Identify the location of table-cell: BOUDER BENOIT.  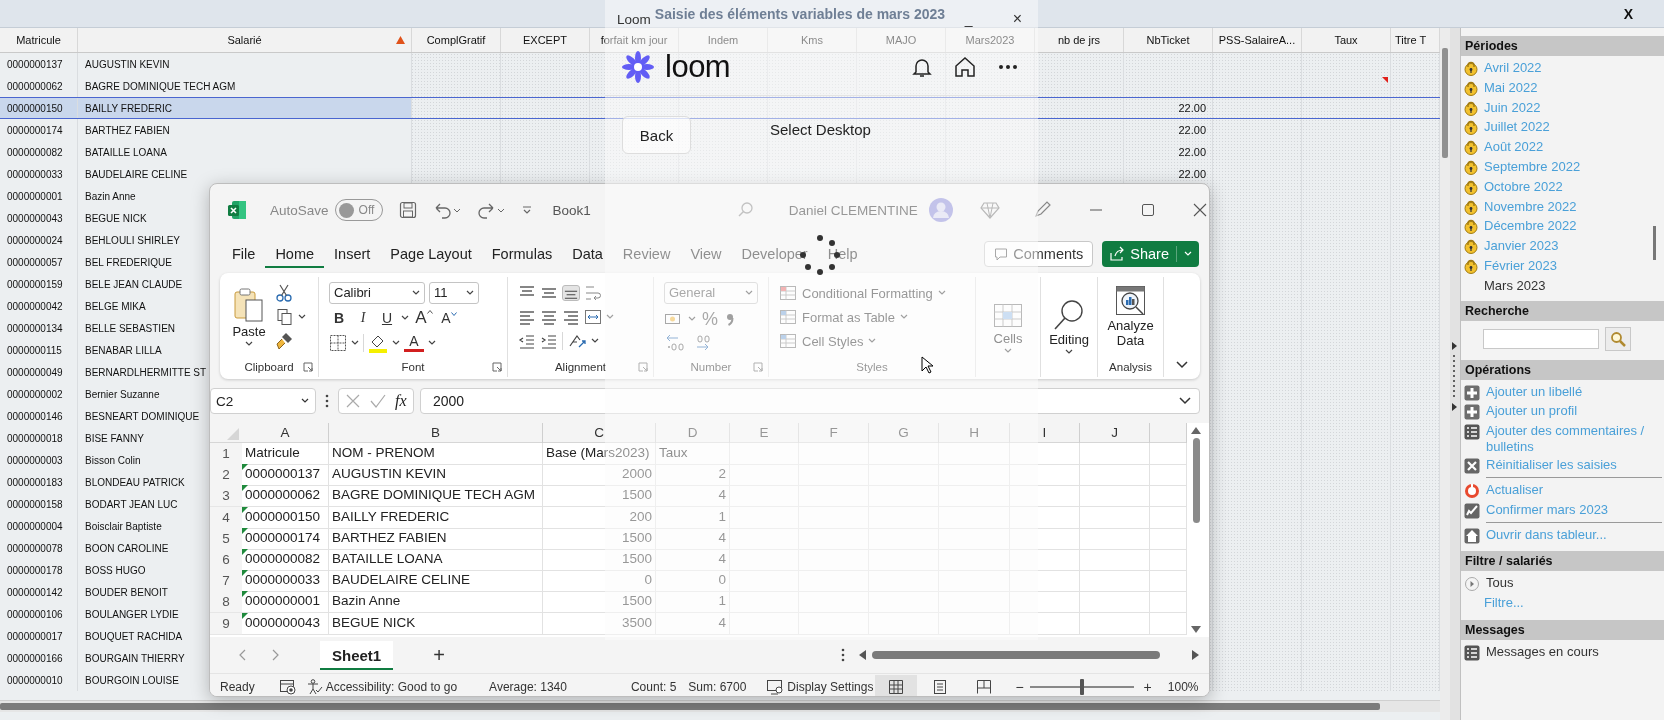
(126, 592).